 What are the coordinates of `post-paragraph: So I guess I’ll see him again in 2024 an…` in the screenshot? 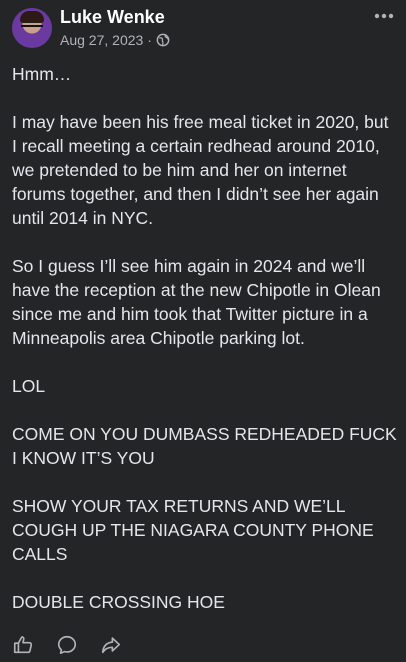 It's located at (196, 302).